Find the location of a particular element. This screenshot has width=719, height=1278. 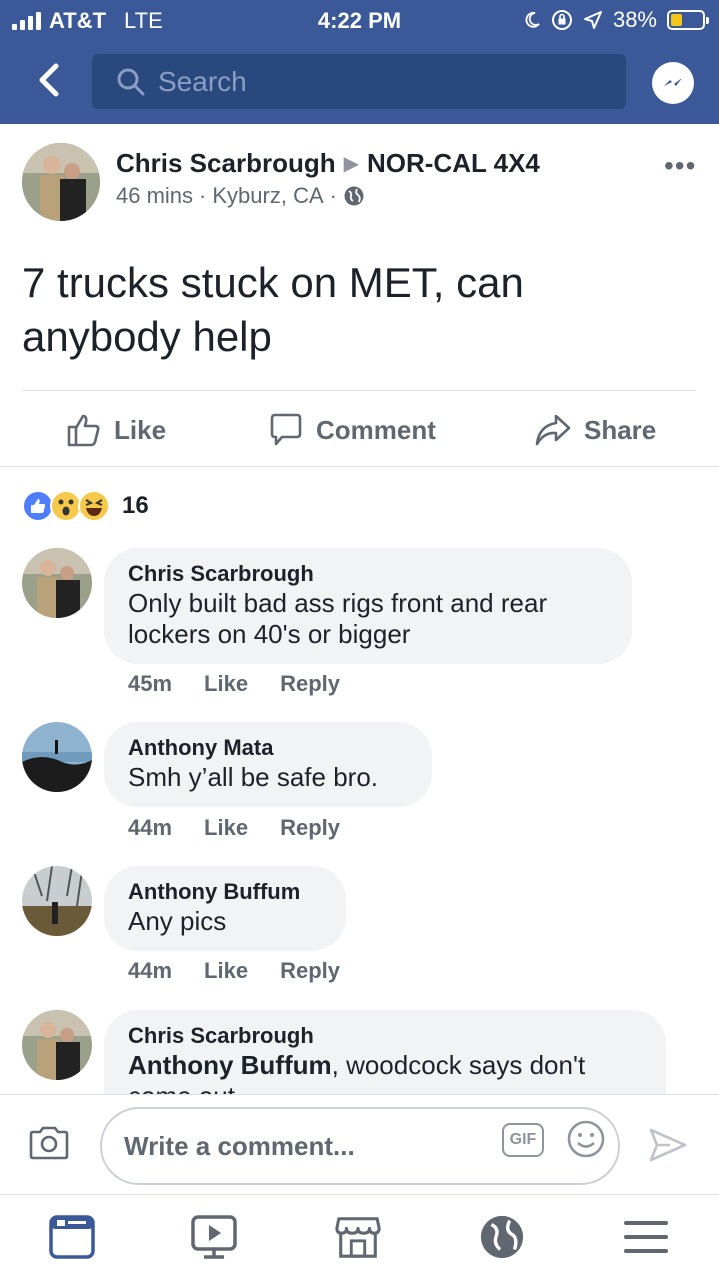

back-chevron-icon is located at coordinates (50, 80).